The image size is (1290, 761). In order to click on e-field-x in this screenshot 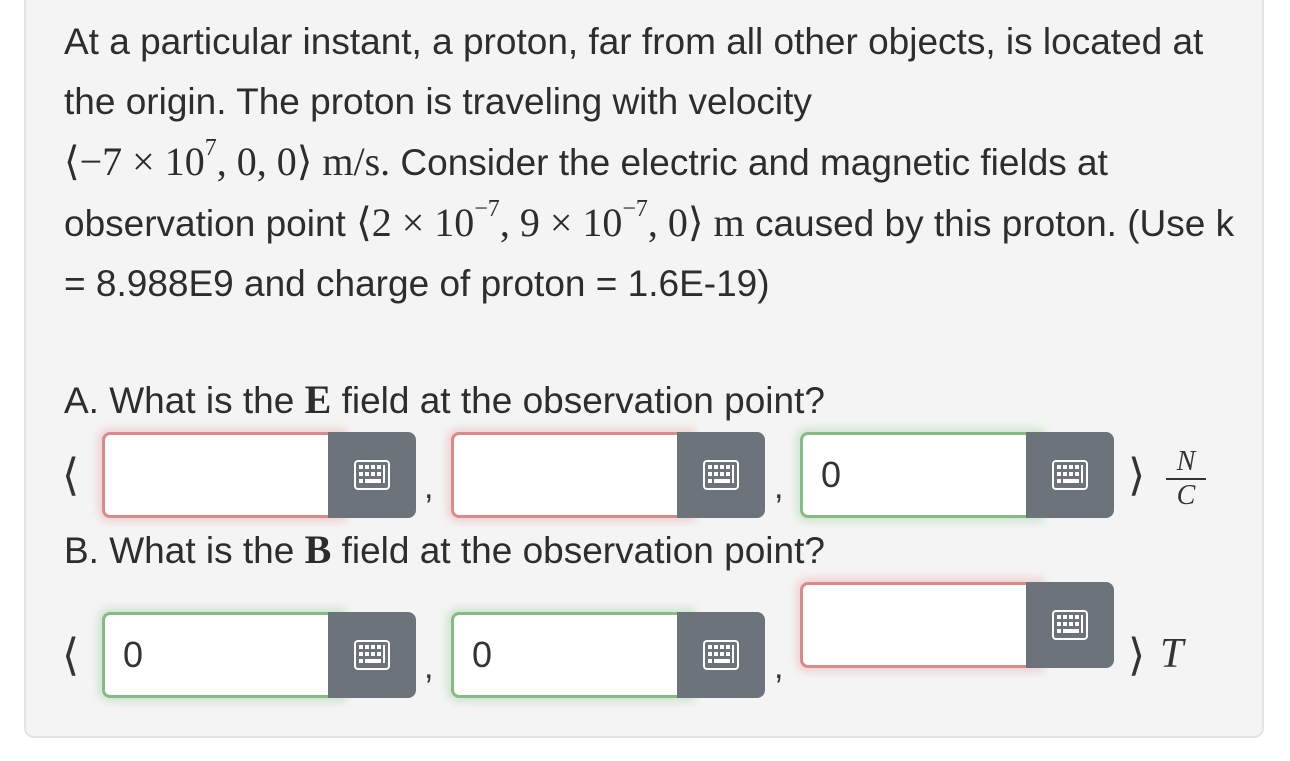, I will do `click(259, 475)`.